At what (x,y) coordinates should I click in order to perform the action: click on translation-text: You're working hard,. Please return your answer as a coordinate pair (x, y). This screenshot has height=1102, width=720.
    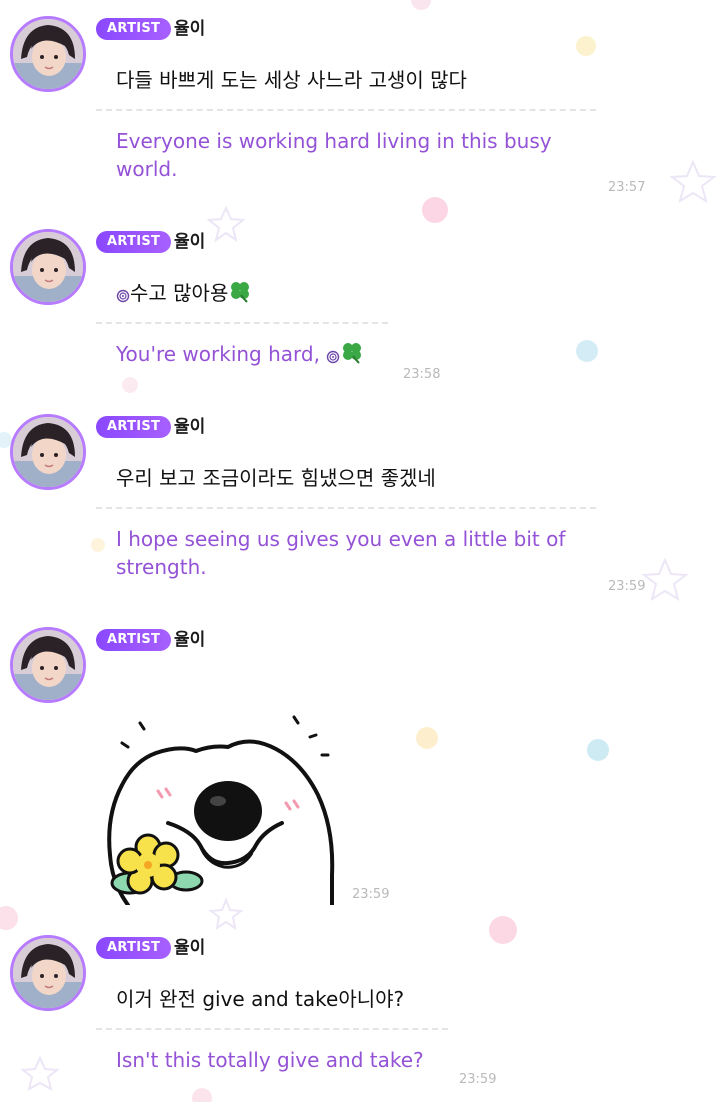
    Looking at the image, I should click on (218, 354).